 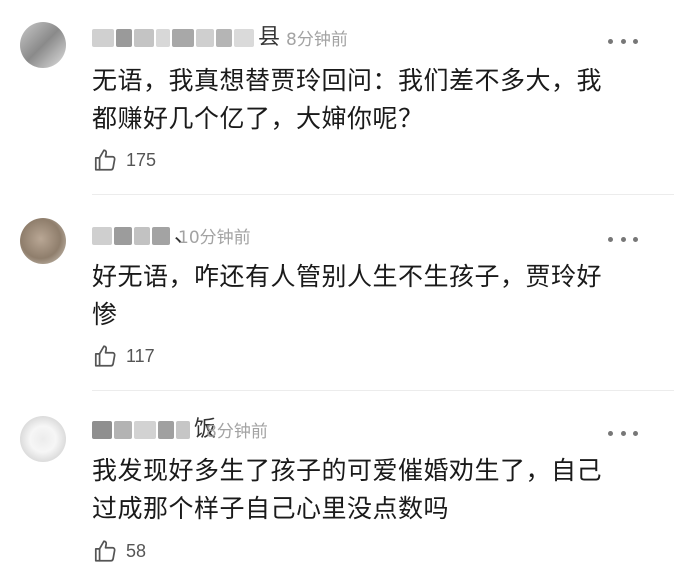 What do you see at coordinates (124, 160) in the screenshot?
I see `like-button: 175` at bounding box center [124, 160].